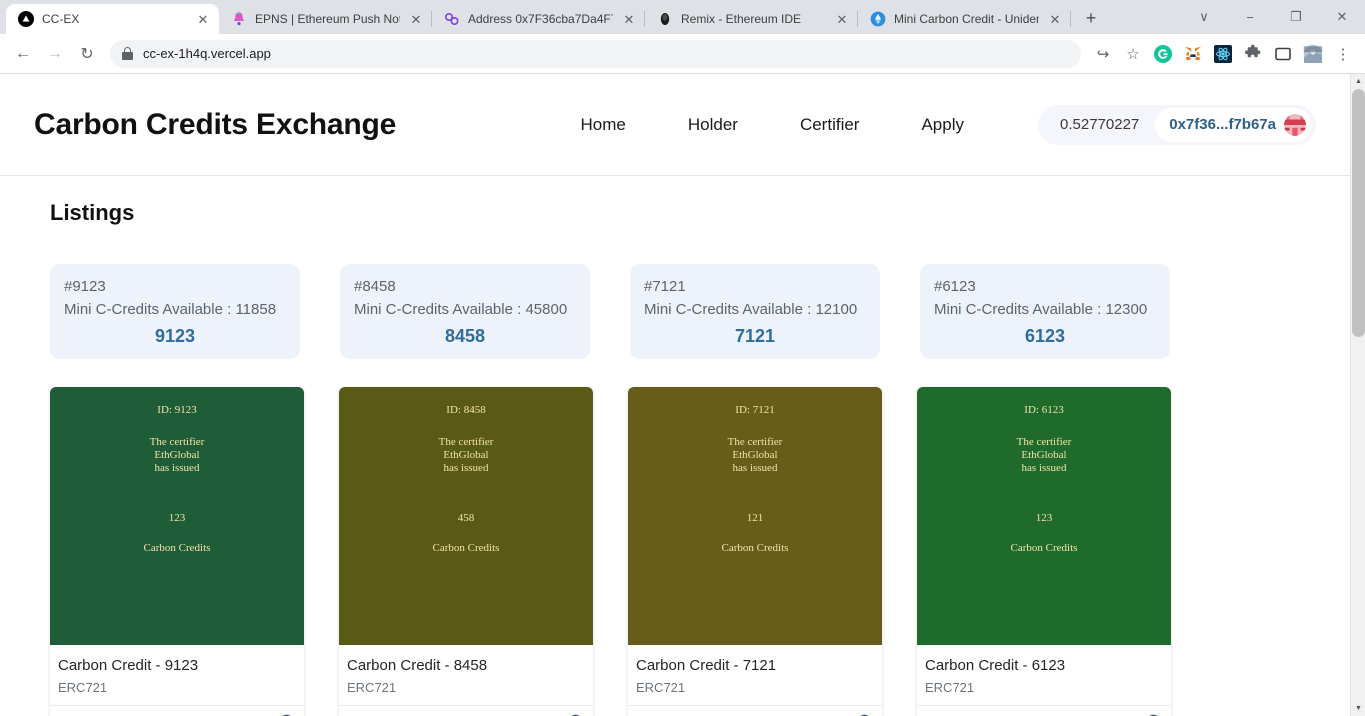 The image size is (1365, 716). I want to click on nft-art-amount: 121, so click(755, 518).